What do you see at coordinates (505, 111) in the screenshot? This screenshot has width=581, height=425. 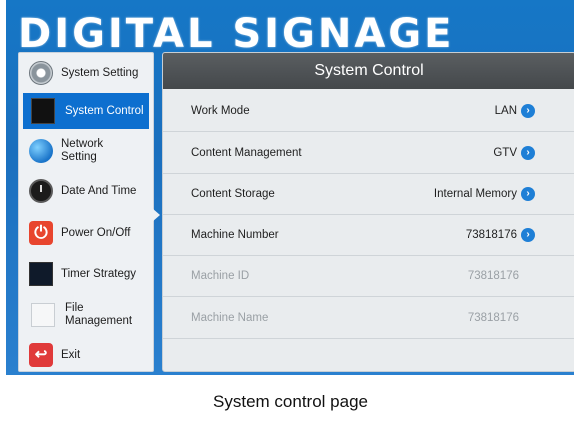 I see `row-value-text: LAN` at bounding box center [505, 111].